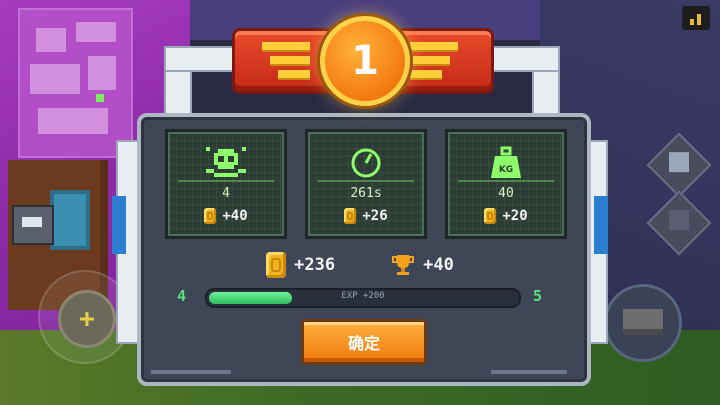  I want to click on kills-reward: +40, so click(226, 216).